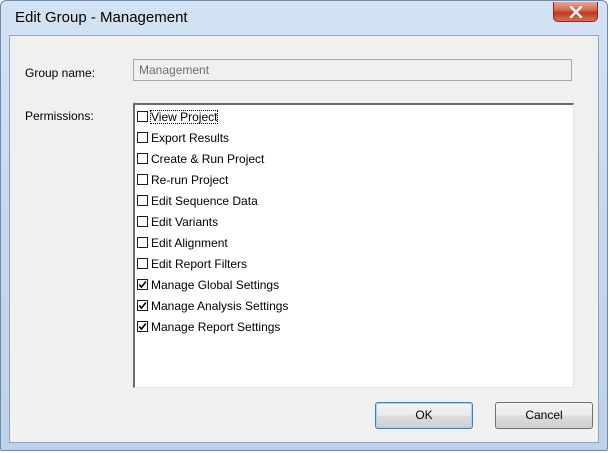 Image resolution: width=610 pixels, height=453 pixels. Describe the element at coordinates (354, 221) in the screenshot. I see `permission-item: Edit Variants` at that location.